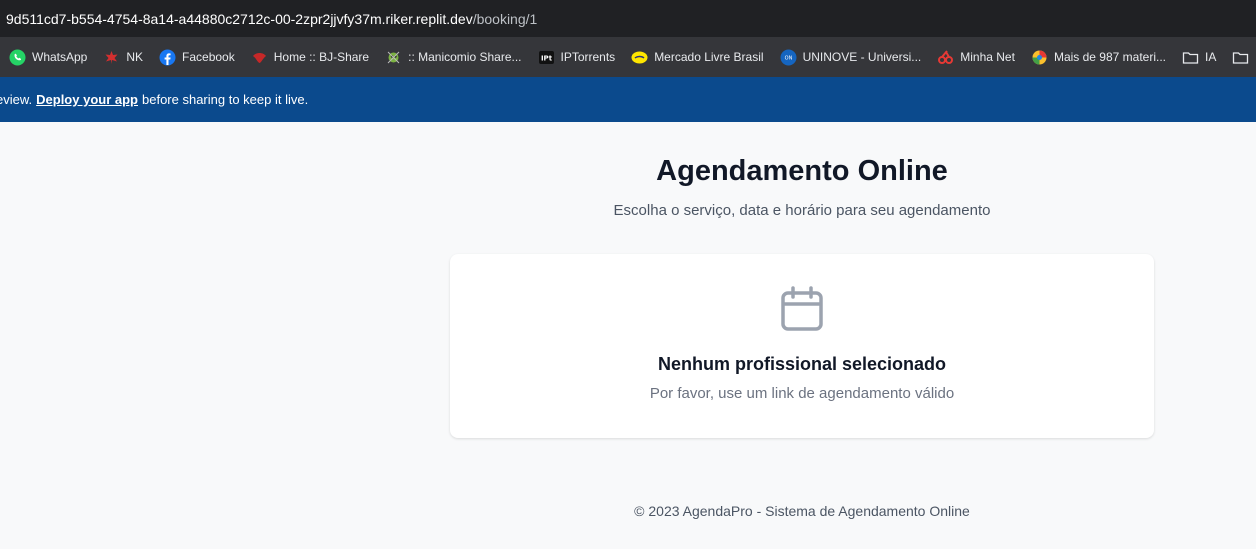  I want to click on bookmark-minhanet: Minha Net, so click(976, 57).